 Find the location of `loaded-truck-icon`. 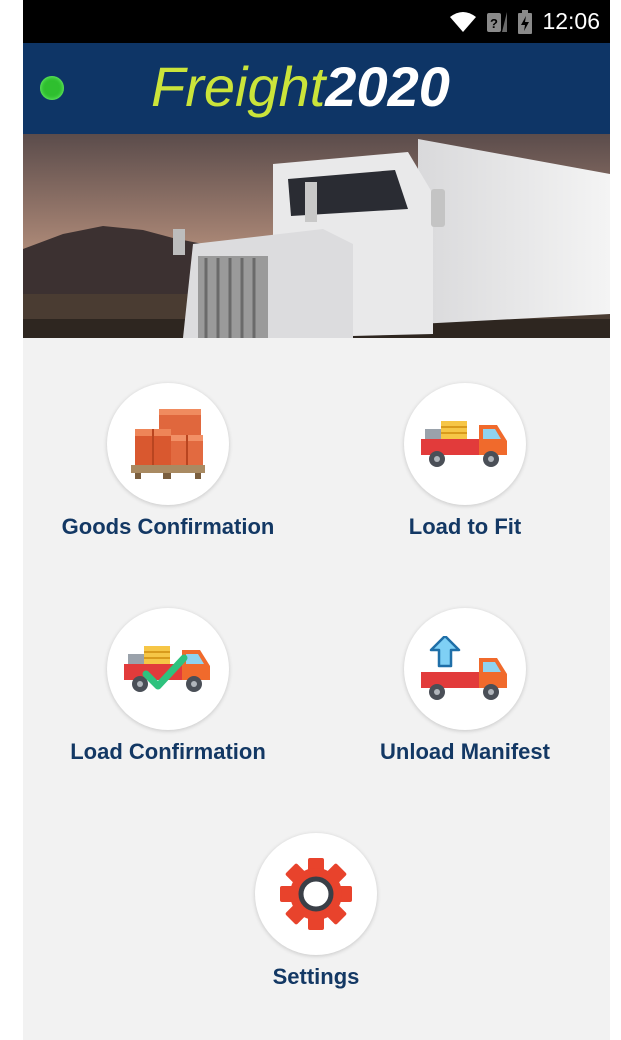

loaded-truck-icon is located at coordinates (464, 444).